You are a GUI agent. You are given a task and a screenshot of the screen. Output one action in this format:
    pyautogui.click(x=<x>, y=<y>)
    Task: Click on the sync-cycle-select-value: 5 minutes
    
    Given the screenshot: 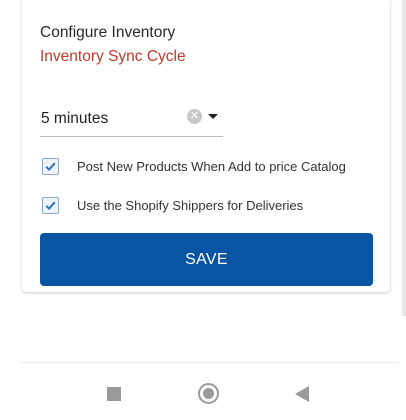 What is the action you would take?
    pyautogui.click(x=75, y=118)
    